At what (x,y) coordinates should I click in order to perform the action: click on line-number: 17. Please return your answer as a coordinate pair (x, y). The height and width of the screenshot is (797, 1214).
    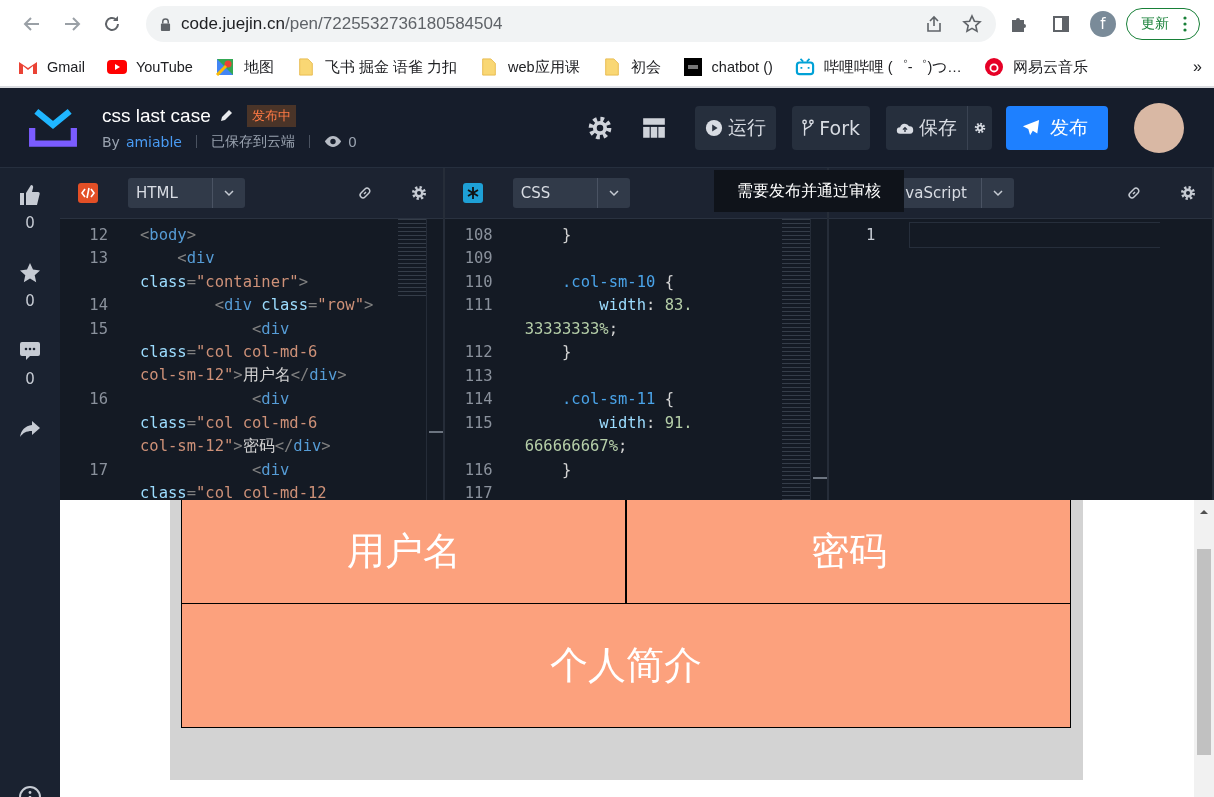
    Looking at the image, I should click on (98, 469).